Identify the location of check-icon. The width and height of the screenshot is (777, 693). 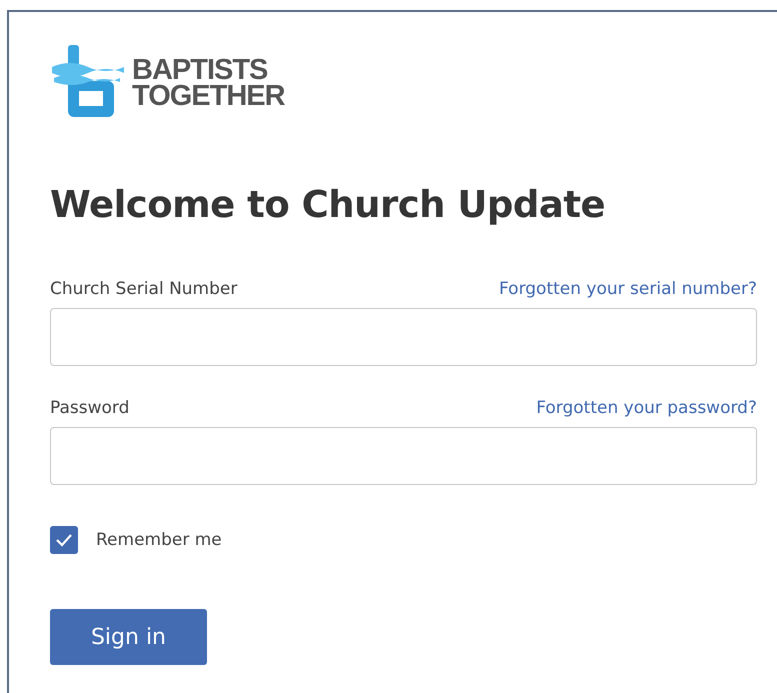
(64, 540).